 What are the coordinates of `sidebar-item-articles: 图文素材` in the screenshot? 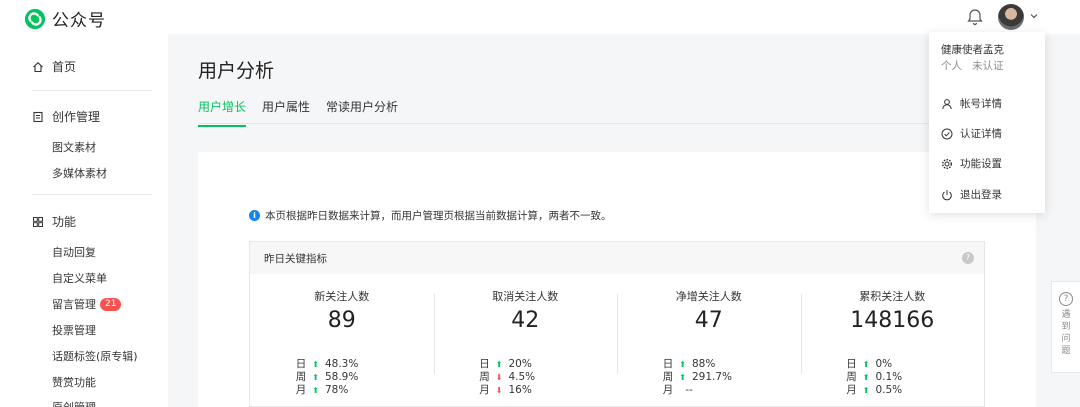 It's located at (74, 147).